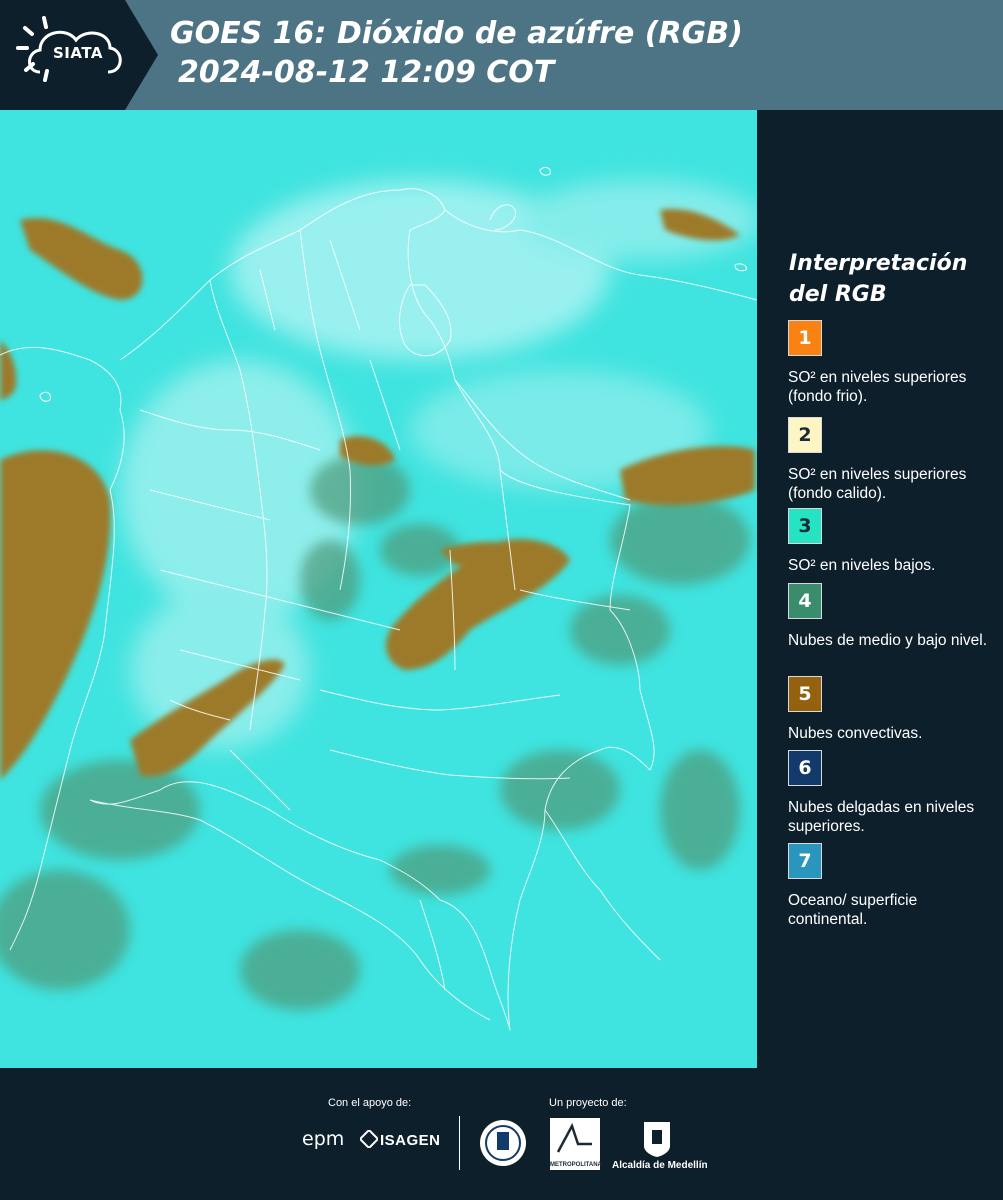 The height and width of the screenshot is (1200, 1003). Describe the element at coordinates (888, 640) in the screenshot. I see `legend-item-label: Nubes de medio y bajo nivel.` at that location.